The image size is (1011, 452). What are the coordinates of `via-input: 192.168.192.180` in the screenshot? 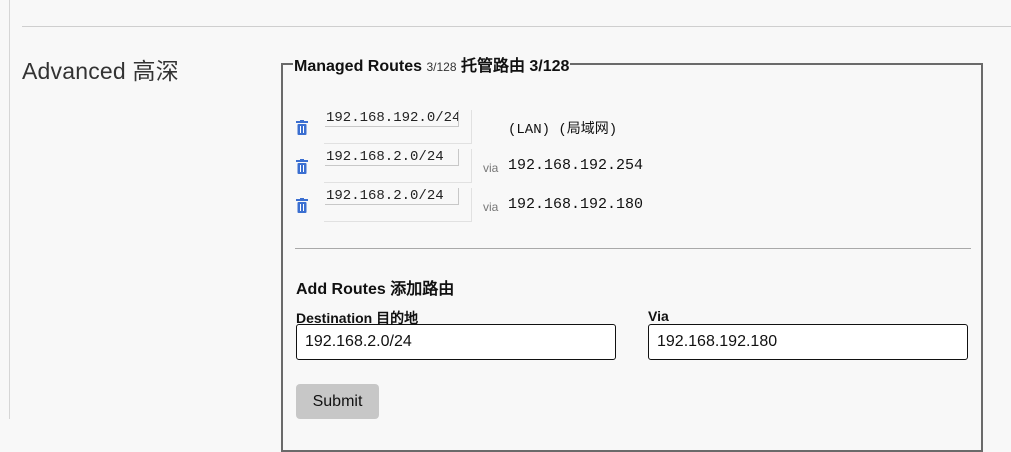 It's located at (808, 342).